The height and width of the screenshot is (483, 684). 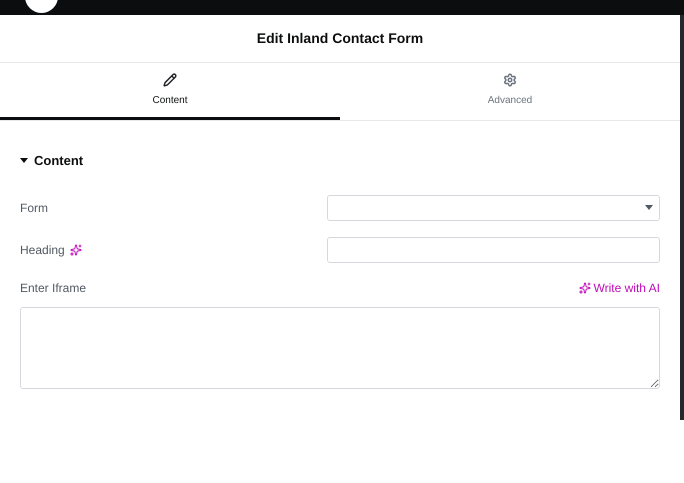 What do you see at coordinates (53, 288) in the screenshot?
I see `field-label: Enter Iframe` at bounding box center [53, 288].